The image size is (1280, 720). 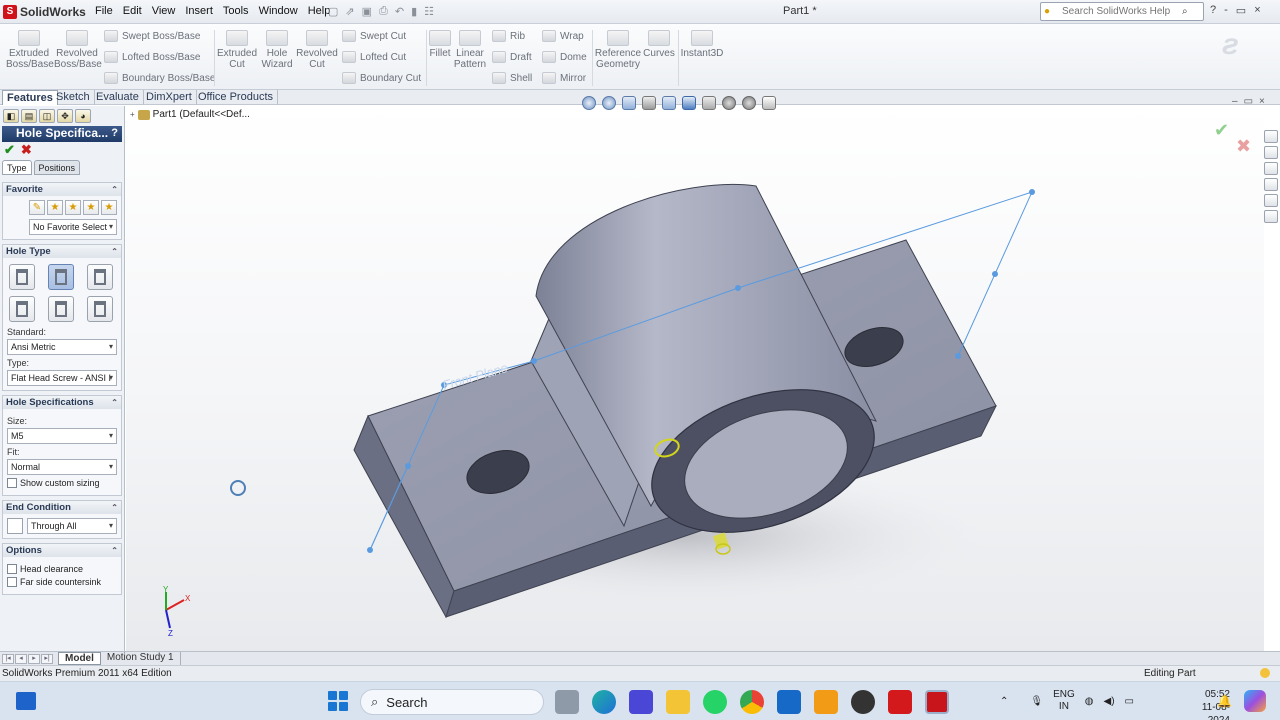 I want to click on tapered-tap-icon, so click(x=61, y=309).